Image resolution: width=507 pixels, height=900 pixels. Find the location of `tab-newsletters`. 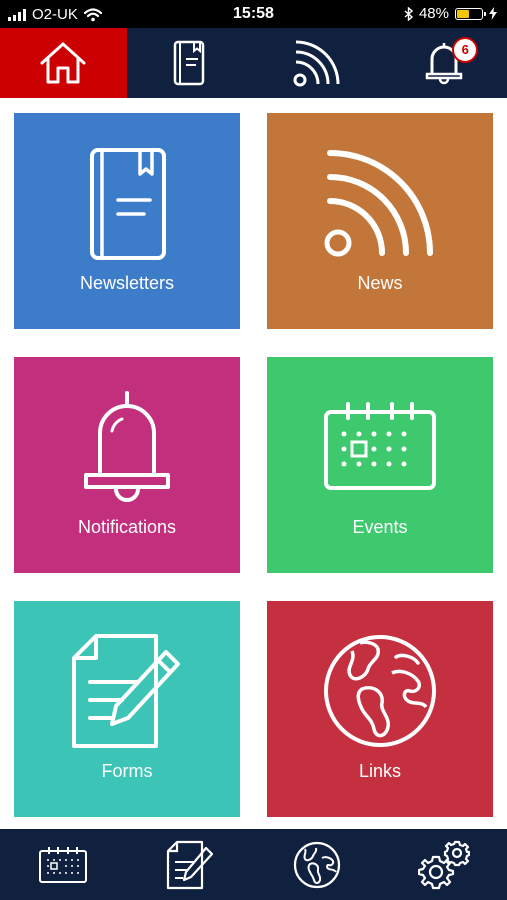

tab-newsletters is located at coordinates (190, 63).